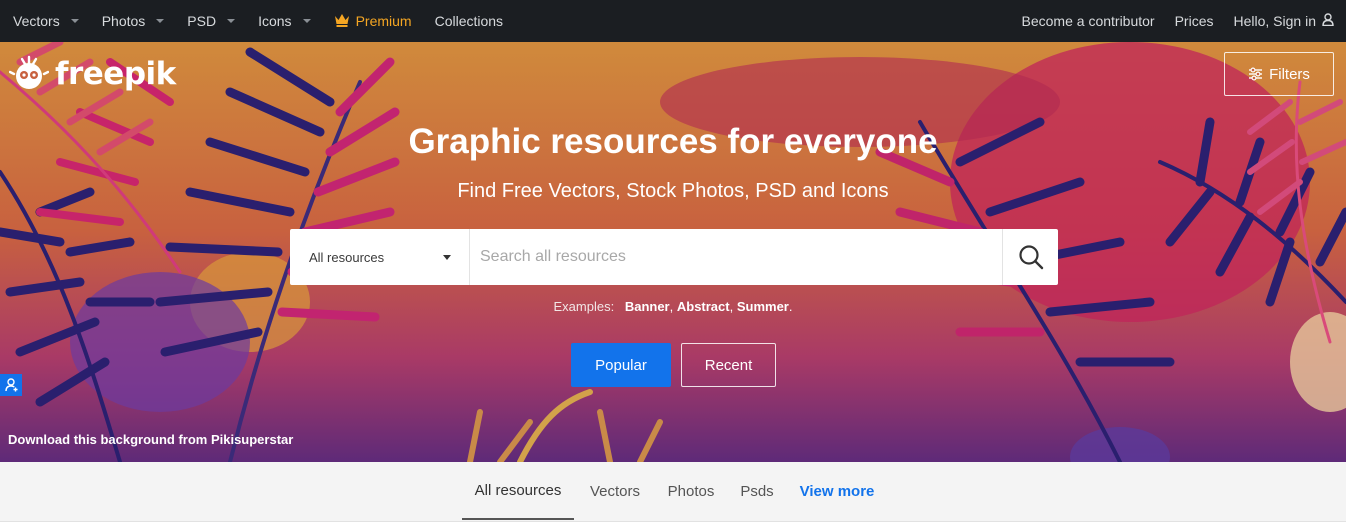 The width and height of the screenshot is (1346, 522). I want to click on prices-label: Prices, so click(1194, 21).